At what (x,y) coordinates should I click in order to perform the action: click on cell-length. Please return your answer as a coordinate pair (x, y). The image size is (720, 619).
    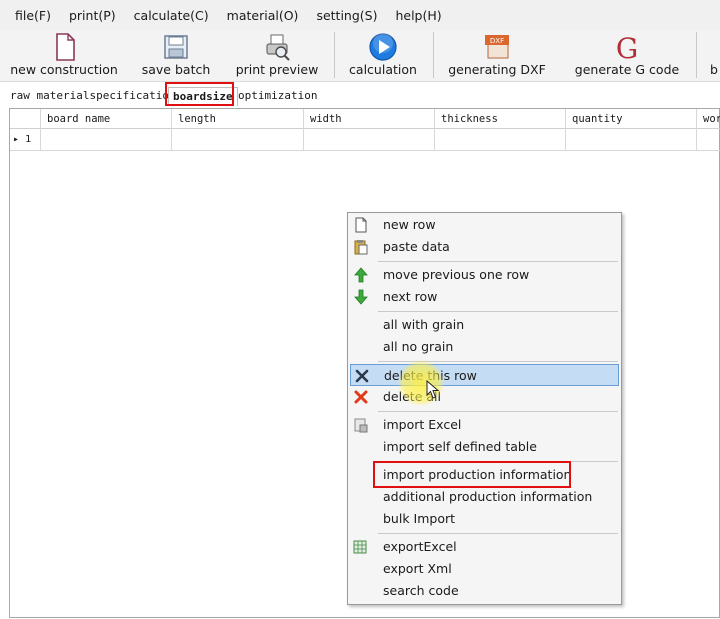
    Looking at the image, I should click on (237, 140).